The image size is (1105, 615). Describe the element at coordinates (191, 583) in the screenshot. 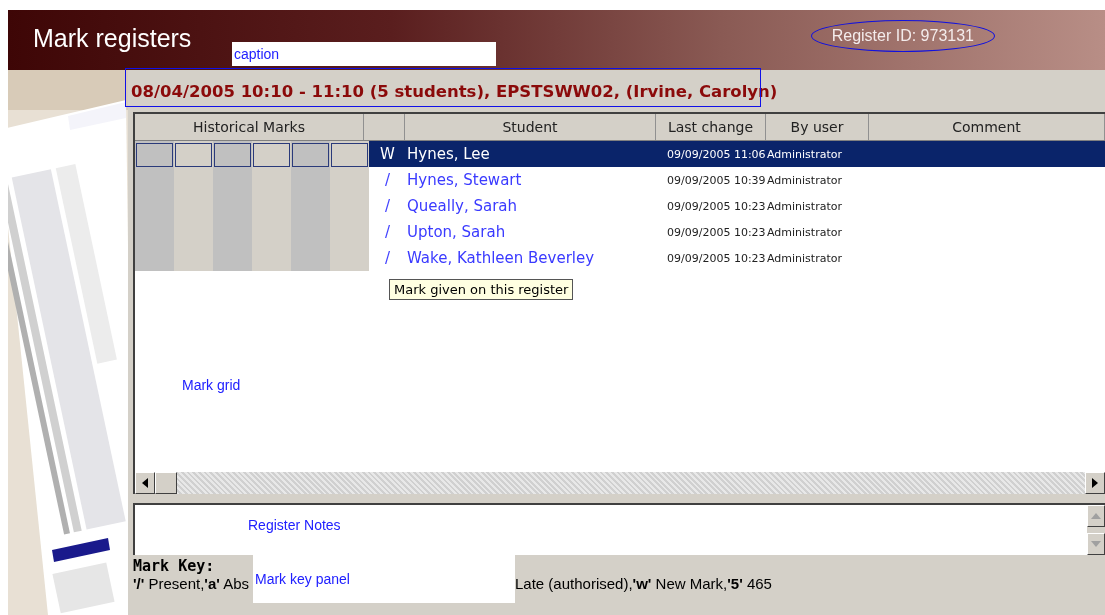

I see `mark-key-text: '/' Present,'a' Abs` at that location.